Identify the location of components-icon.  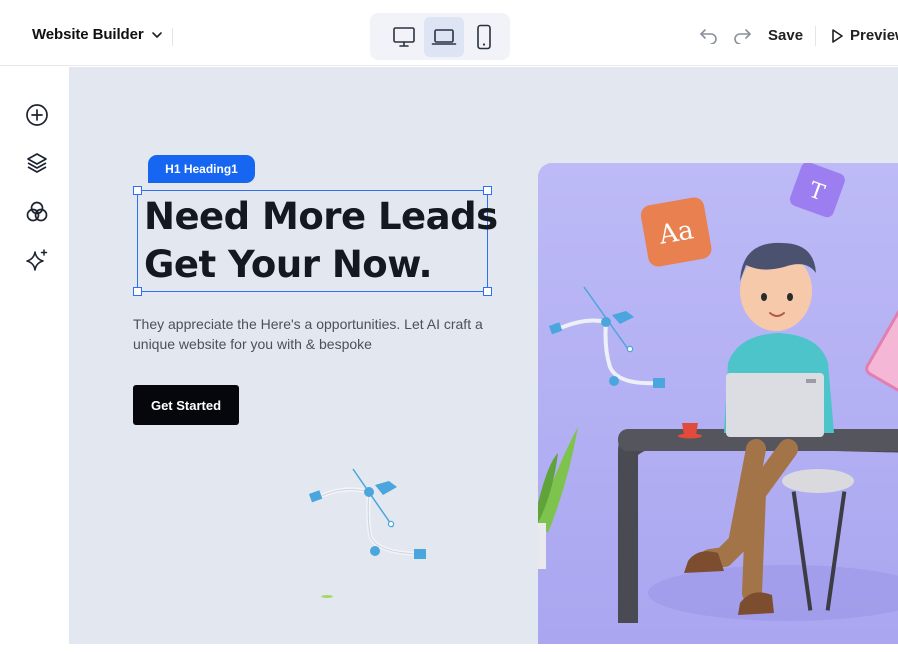
(37, 211).